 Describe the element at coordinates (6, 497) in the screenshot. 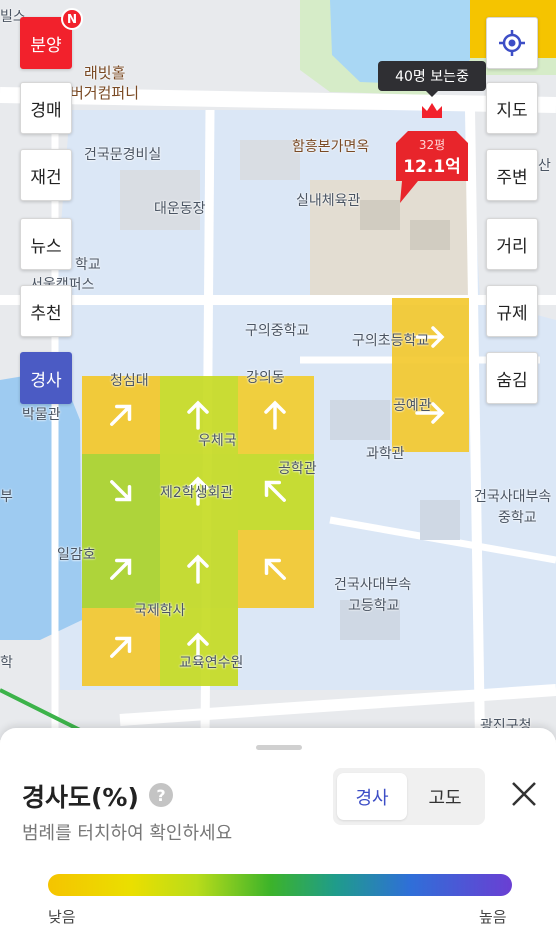

I see `map-label-edge-mid: 부` at that location.